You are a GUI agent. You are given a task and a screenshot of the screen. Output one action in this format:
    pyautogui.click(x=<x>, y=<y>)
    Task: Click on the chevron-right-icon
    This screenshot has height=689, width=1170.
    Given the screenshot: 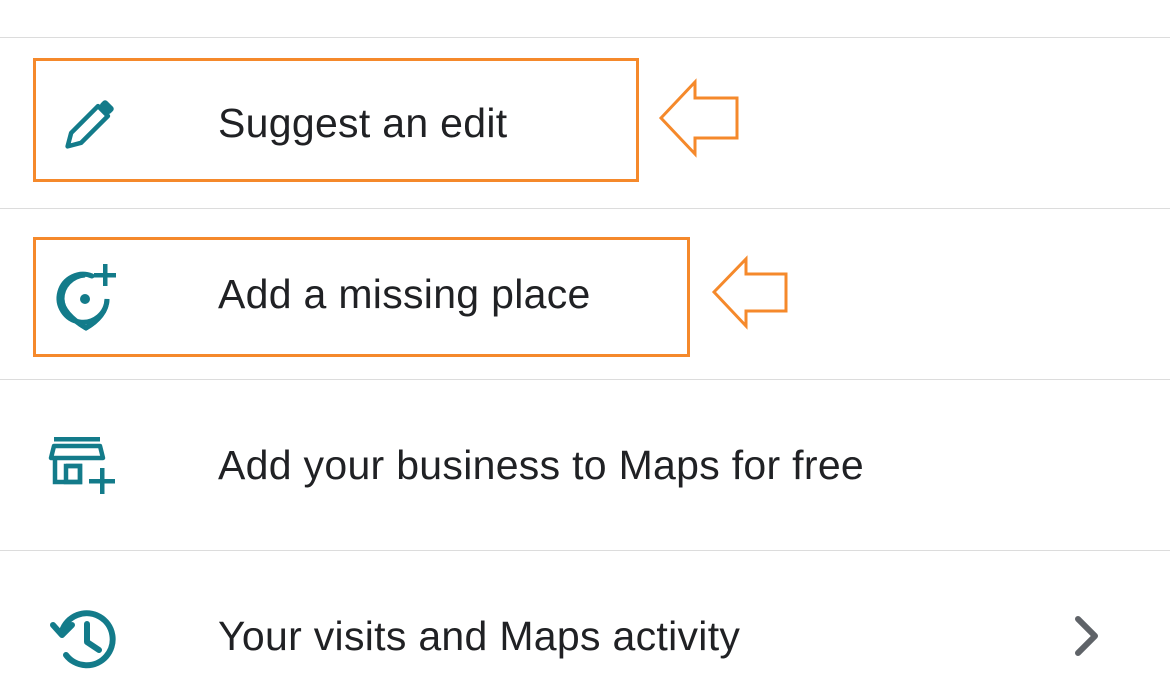 What is the action you would take?
    pyautogui.click(x=1088, y=636)
    